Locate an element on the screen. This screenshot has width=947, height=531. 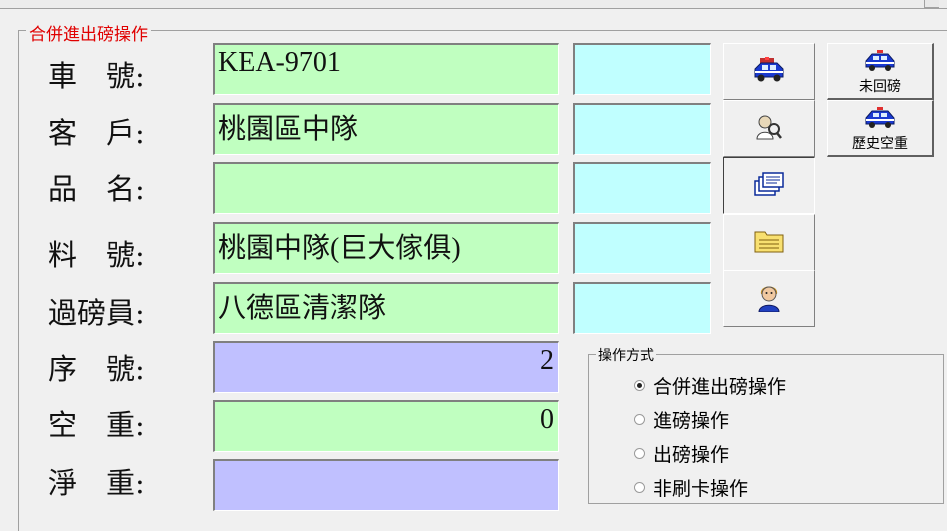
tare-field: 0 is located at coordinates (386, 426).